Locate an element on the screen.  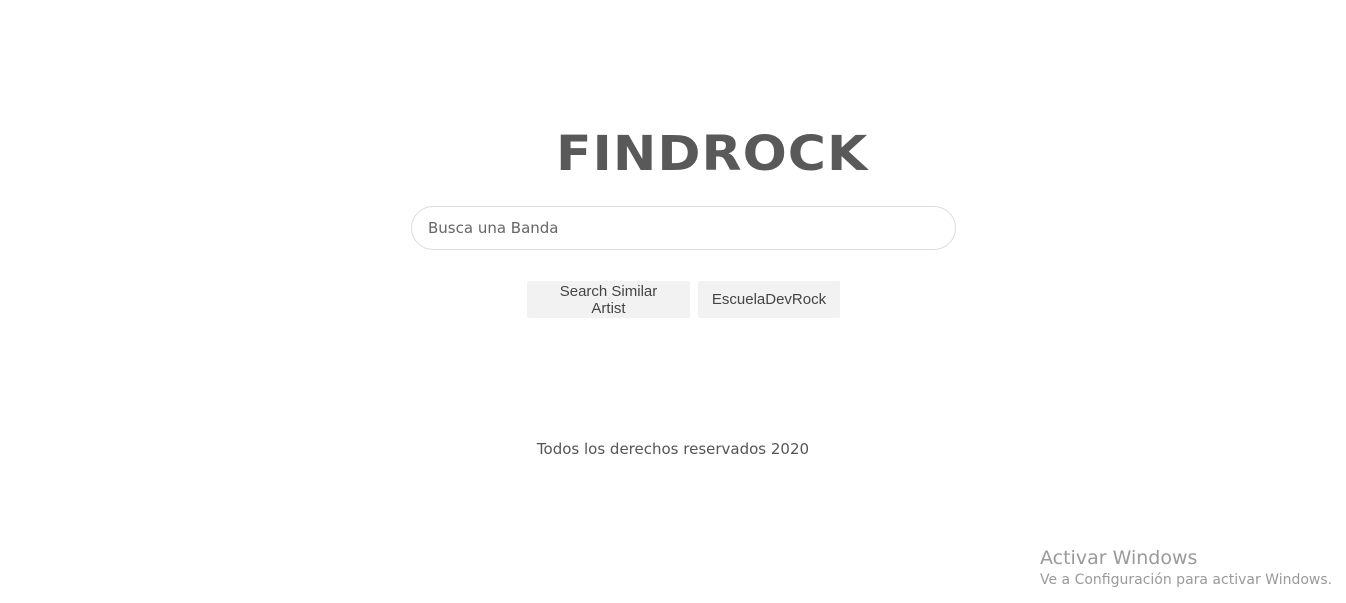
escuela-dev-rock-button: EscuelaDevRock is located at coordinates (769, 299).